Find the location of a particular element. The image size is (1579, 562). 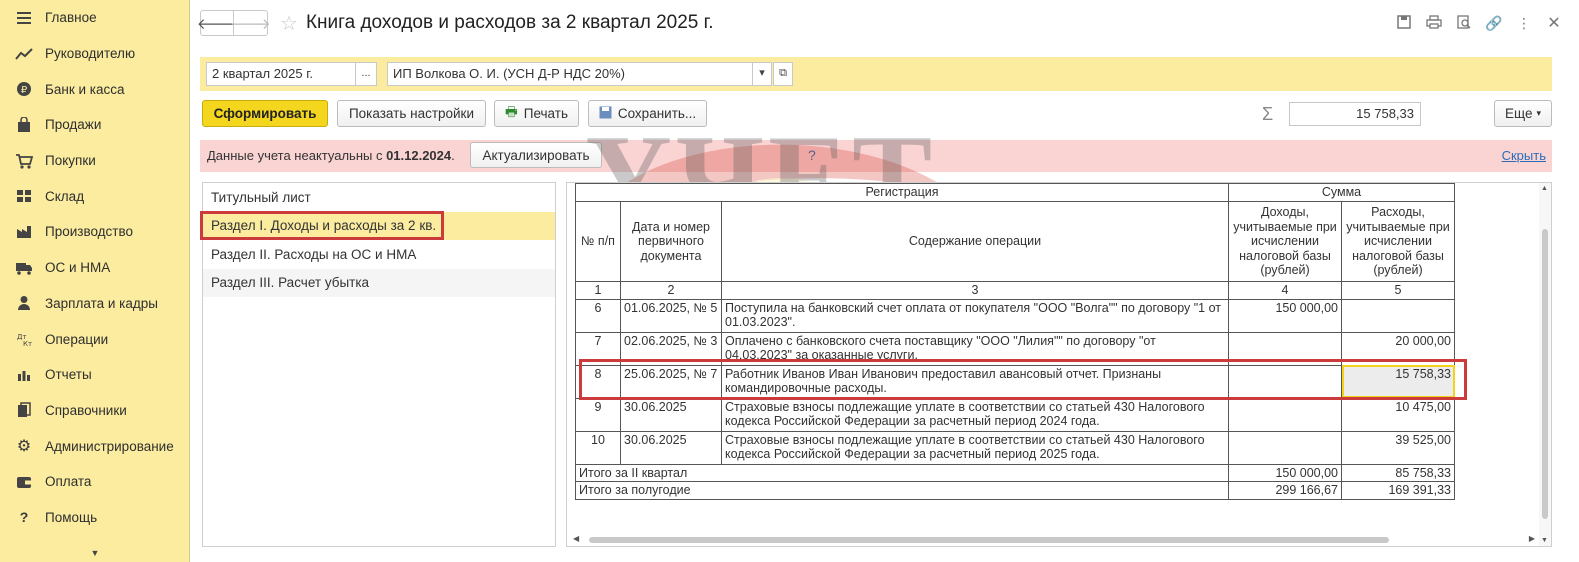

alert-text: Данные учета неактуальны с is located at coordinates (297, 155).